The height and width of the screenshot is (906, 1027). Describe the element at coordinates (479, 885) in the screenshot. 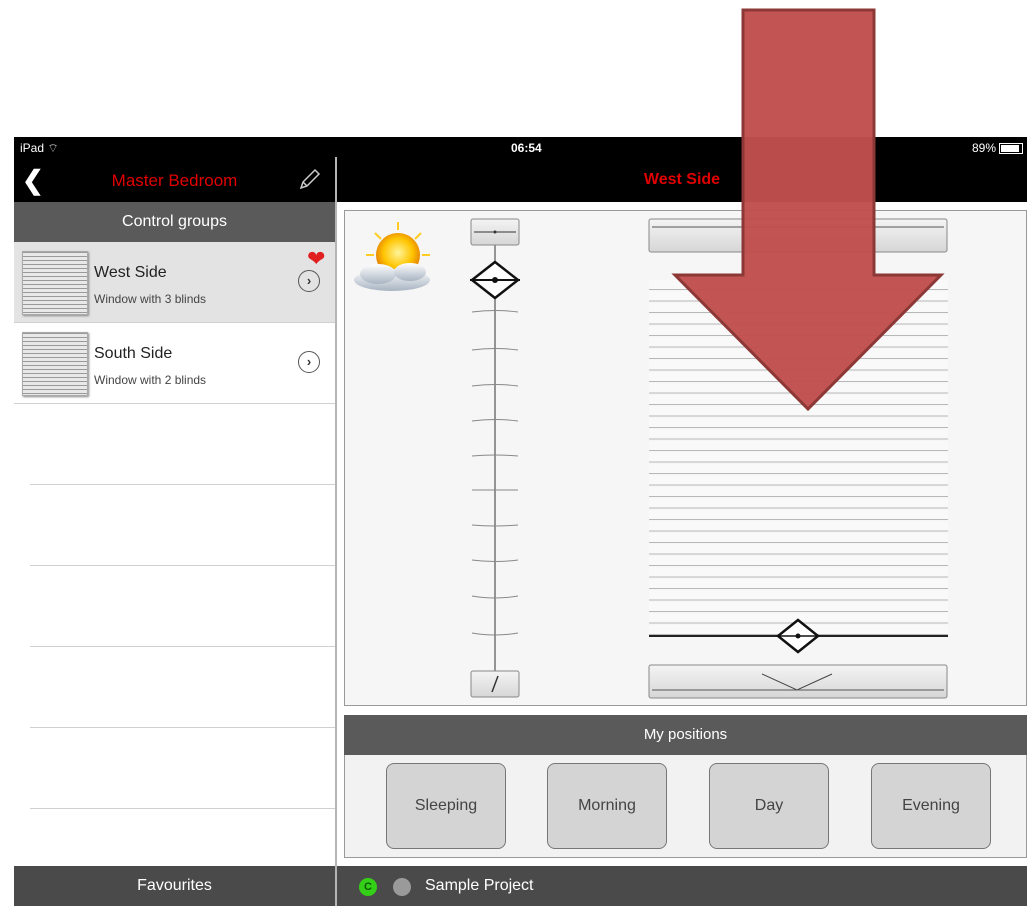

I see `project-name: Sample Project` at that location.